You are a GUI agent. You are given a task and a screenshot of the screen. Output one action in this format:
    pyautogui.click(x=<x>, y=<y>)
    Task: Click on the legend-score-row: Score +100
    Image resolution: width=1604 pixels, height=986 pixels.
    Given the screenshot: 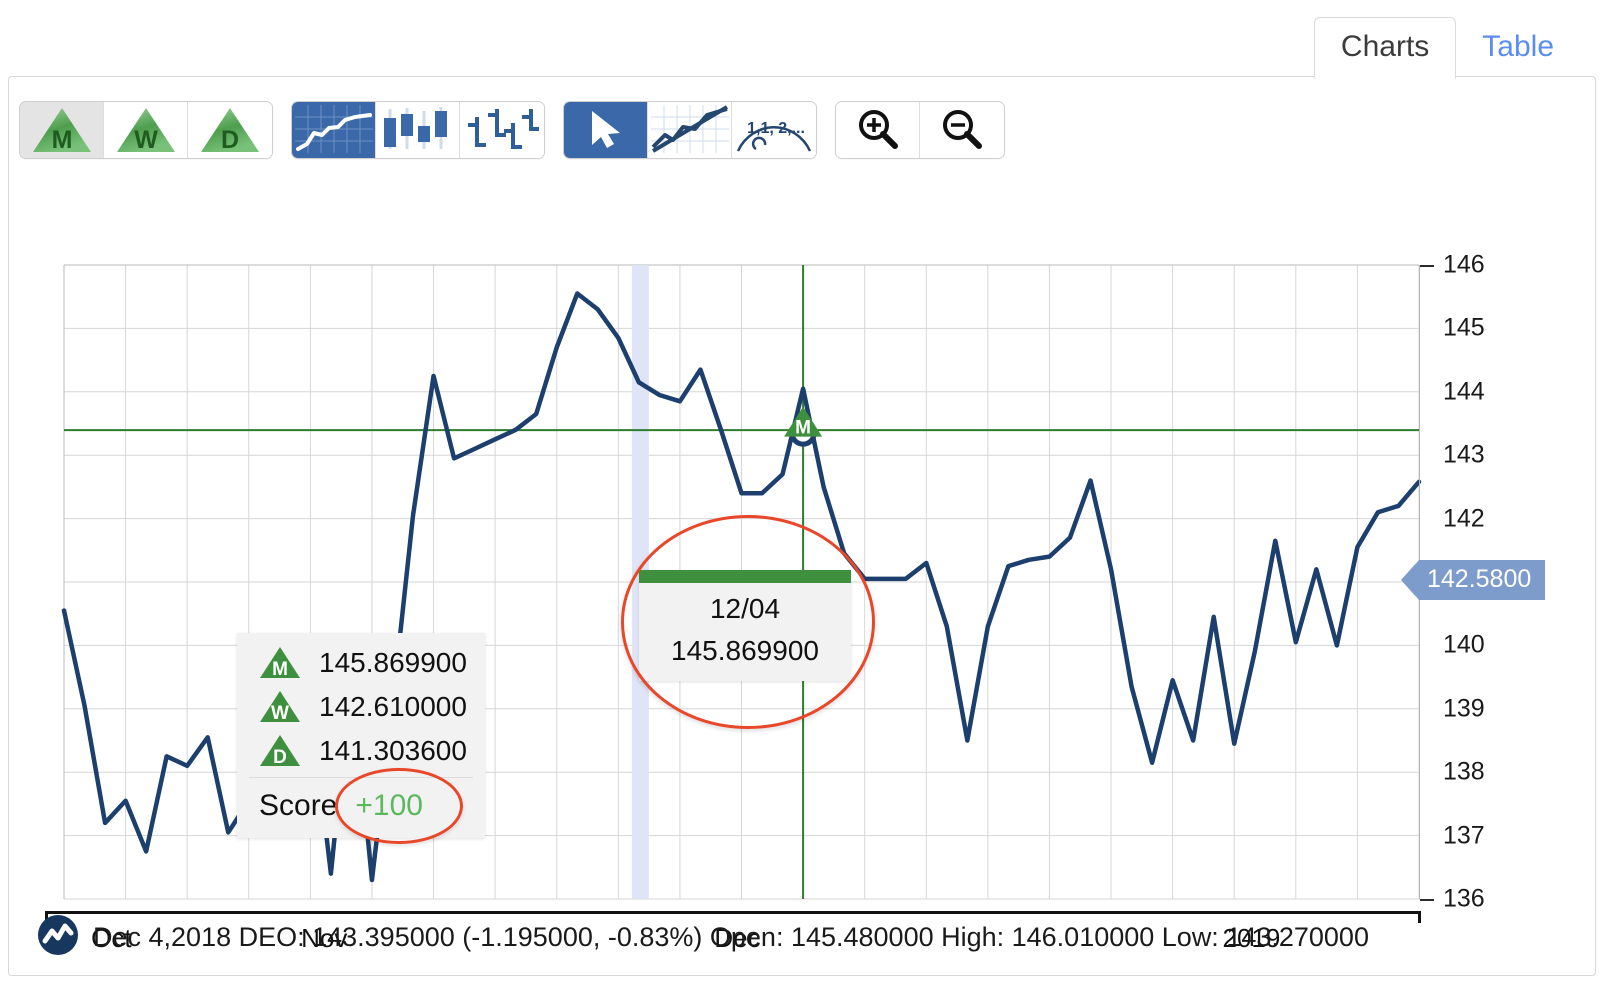 What is the action you would take?
    pyautogui.click(x=361, y=806)
    